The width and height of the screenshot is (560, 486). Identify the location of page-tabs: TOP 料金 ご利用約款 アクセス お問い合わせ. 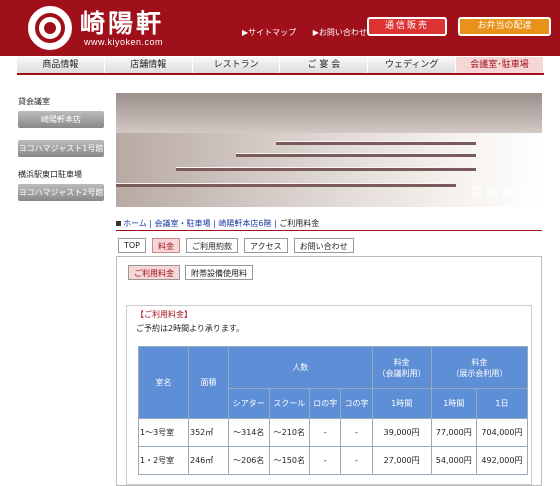
(239, 245).